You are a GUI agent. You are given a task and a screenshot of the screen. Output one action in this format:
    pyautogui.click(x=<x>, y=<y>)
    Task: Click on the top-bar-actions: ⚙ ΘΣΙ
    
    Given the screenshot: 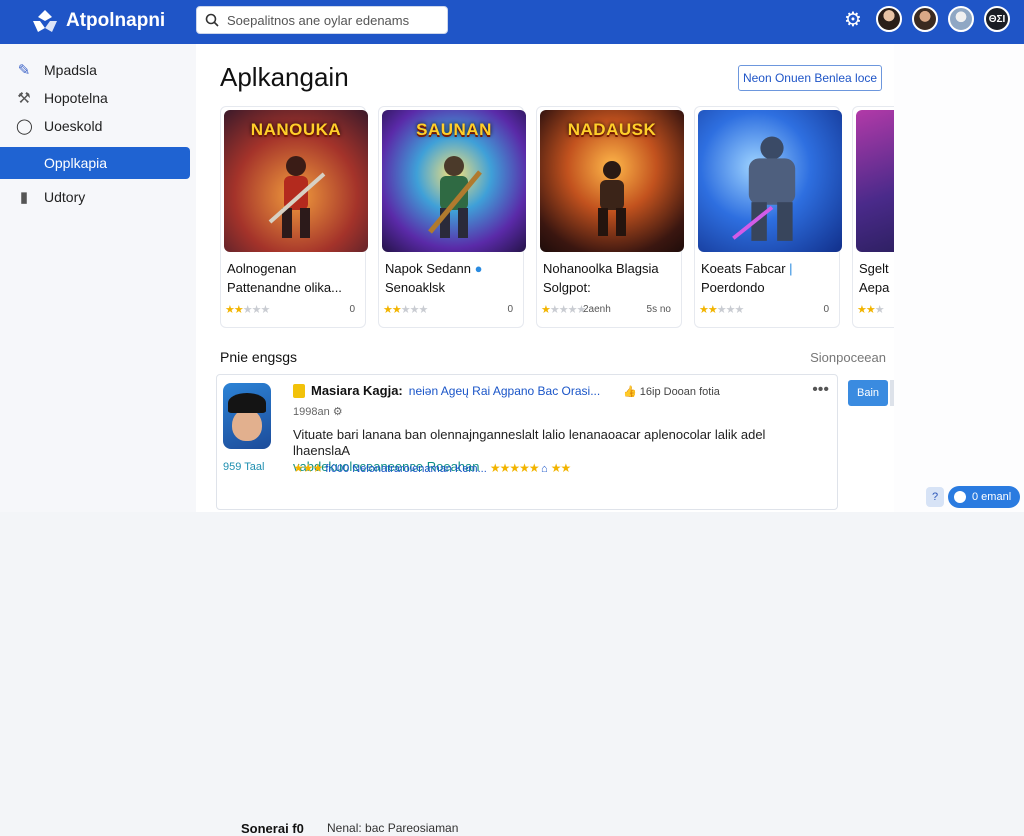 What is the action you would take?
    pyautogui.click(x=925, y=19)
    